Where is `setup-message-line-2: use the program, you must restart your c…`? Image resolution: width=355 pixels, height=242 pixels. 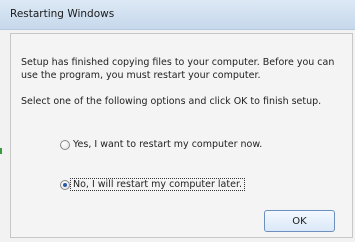
setup-message-line-2: use the program, you must restart your c… is located at coordinates (141, 75).